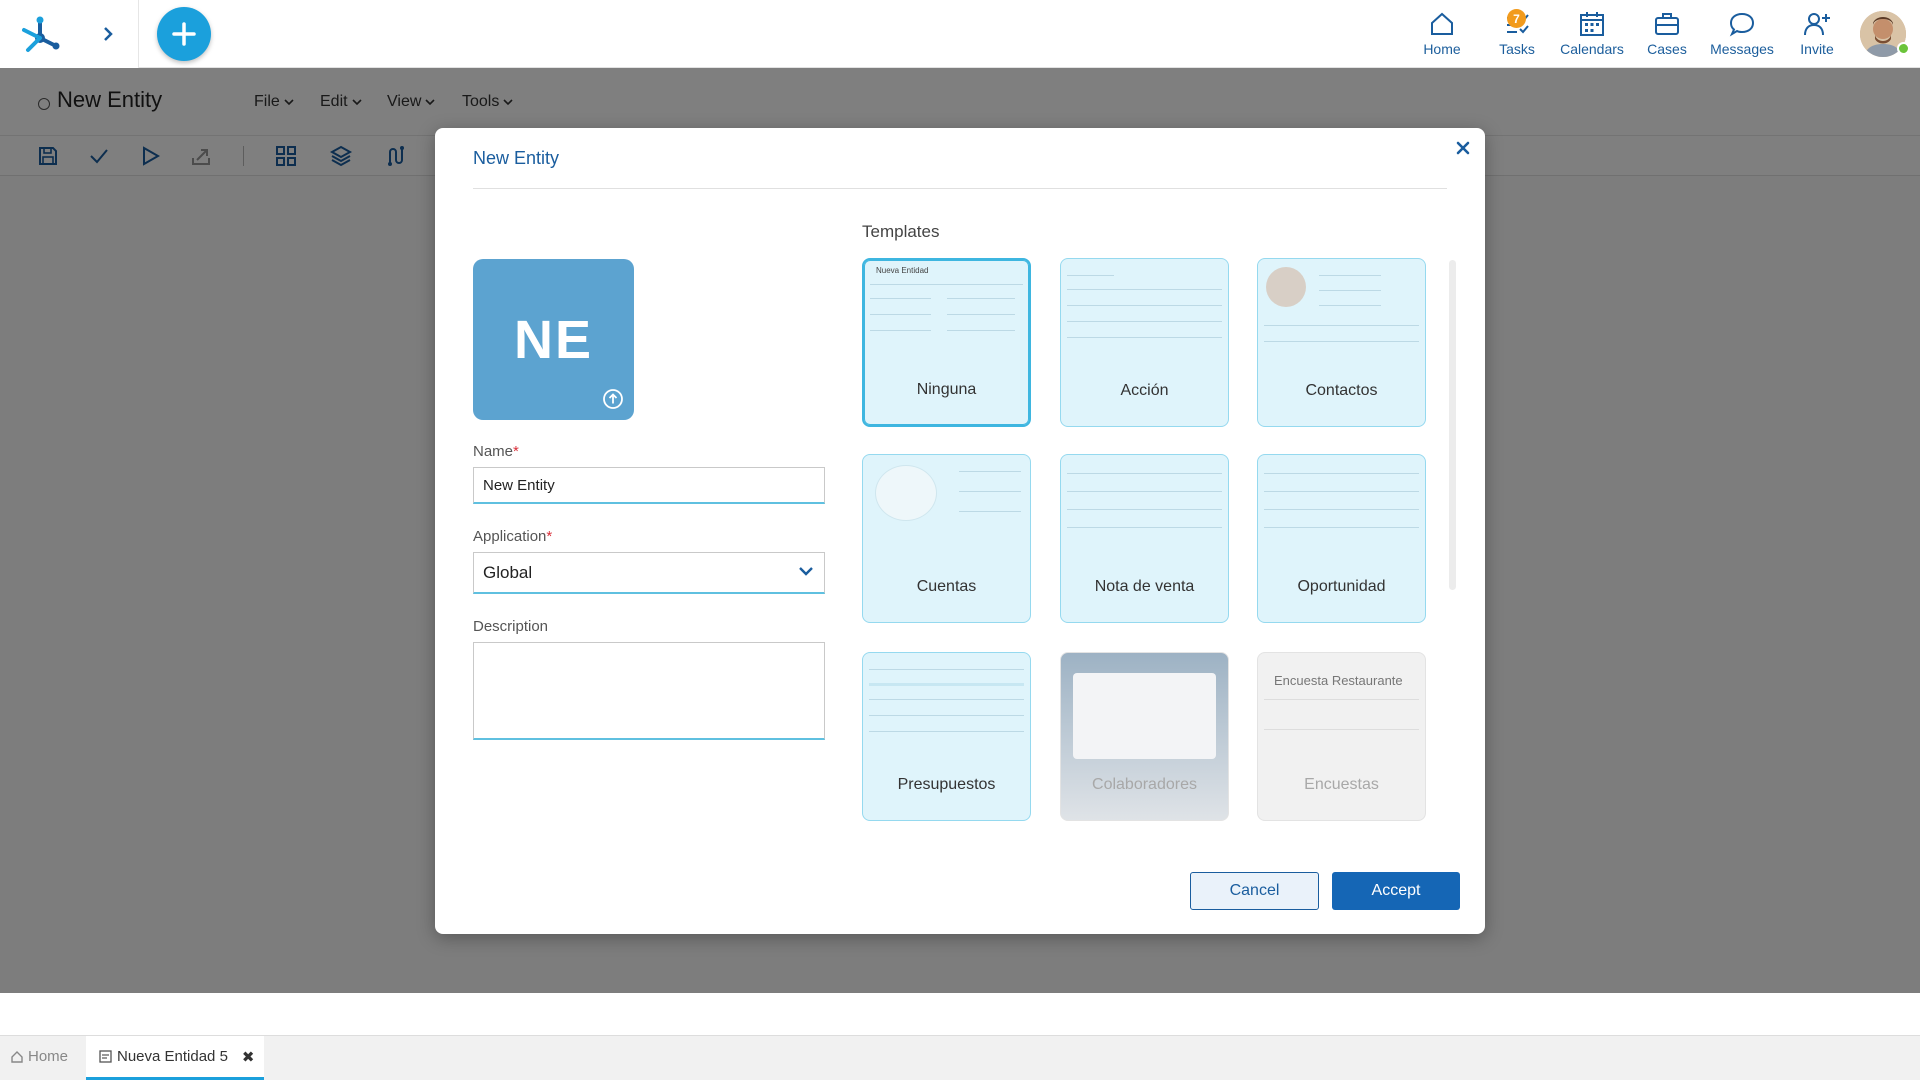  Describe the element at coordinates (901, 231) in the screenshot. I see `templates-heading: Templates` at that location.